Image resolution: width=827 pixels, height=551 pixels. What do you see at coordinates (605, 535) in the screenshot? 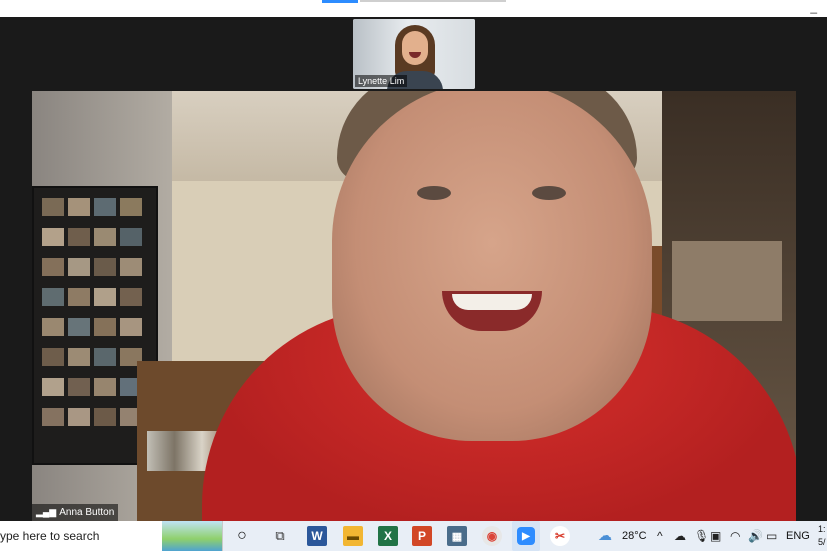
I see `weather-icon: ☁` at bounding box center [605, 535].